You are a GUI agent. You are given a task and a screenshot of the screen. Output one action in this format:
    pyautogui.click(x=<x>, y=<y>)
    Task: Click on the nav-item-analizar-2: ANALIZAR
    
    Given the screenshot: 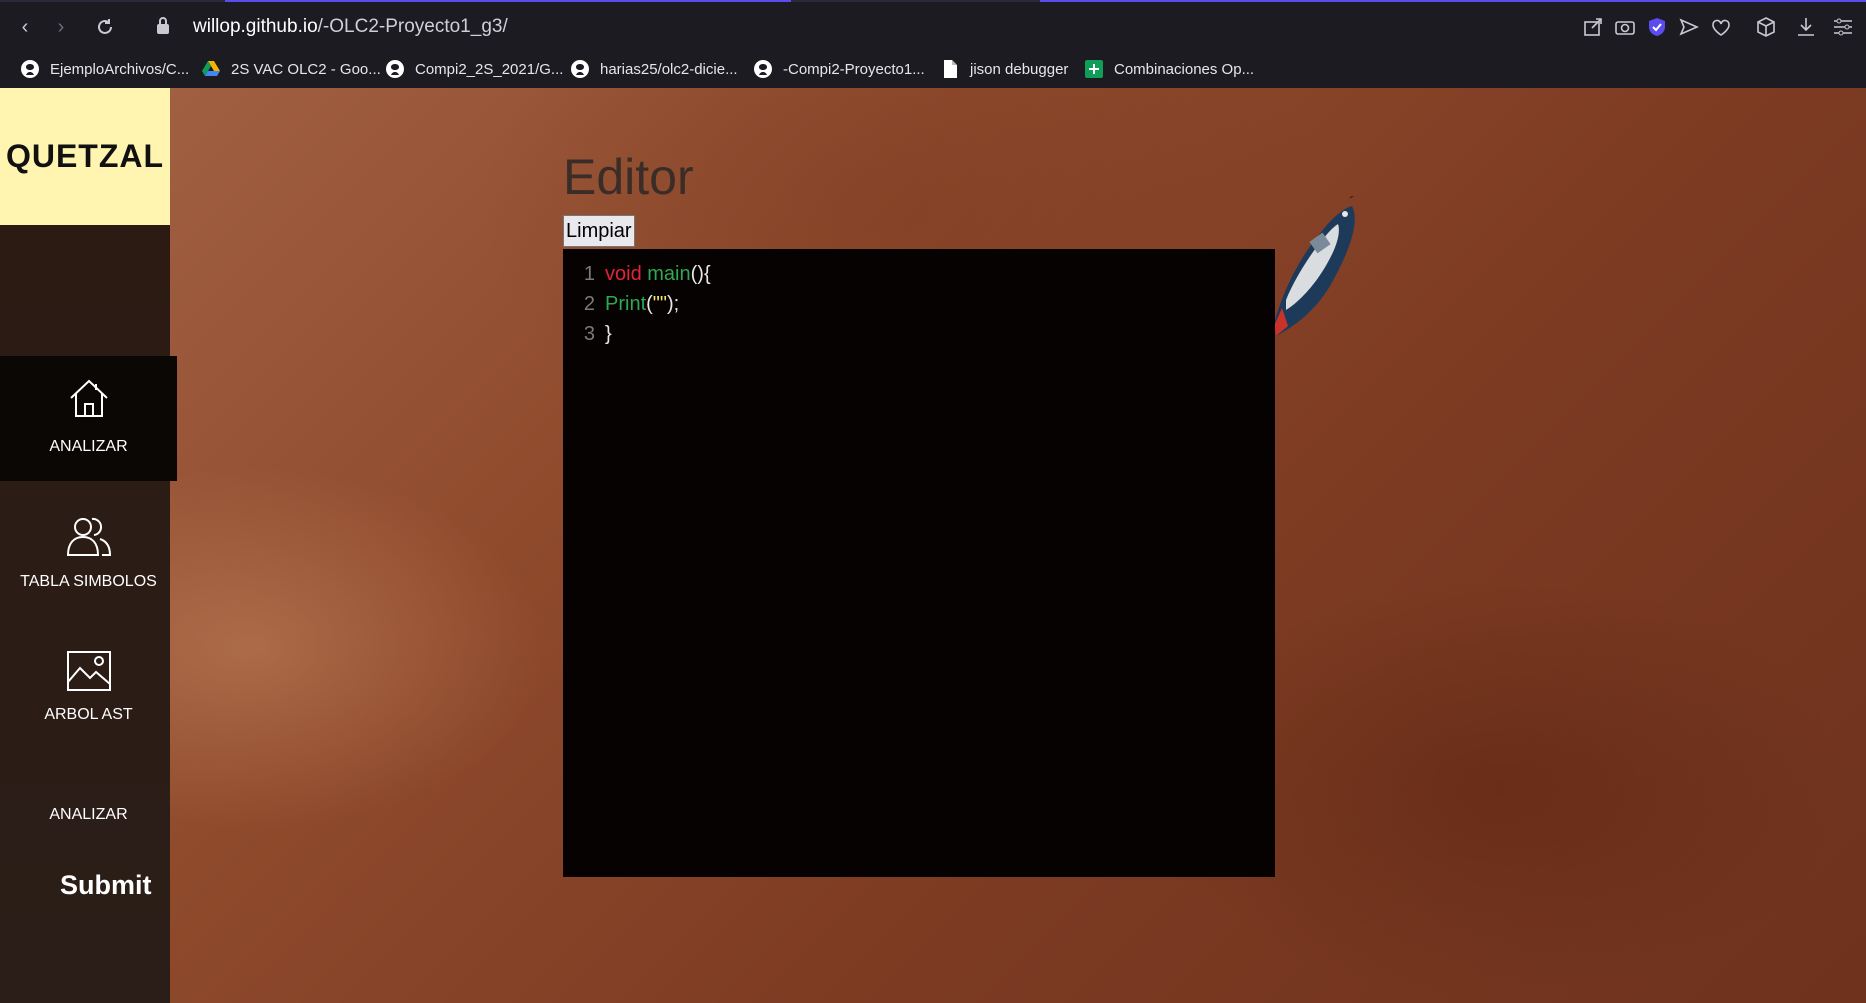 What is the action you would take?
    pyautogui.click(x=88, y=821)
    